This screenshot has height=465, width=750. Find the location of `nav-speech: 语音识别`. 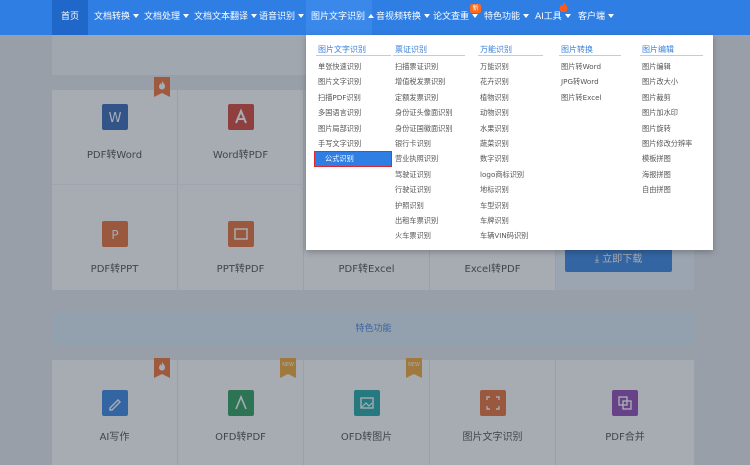

nav-speech: 语音识别 is located at coordinates (282, 17).